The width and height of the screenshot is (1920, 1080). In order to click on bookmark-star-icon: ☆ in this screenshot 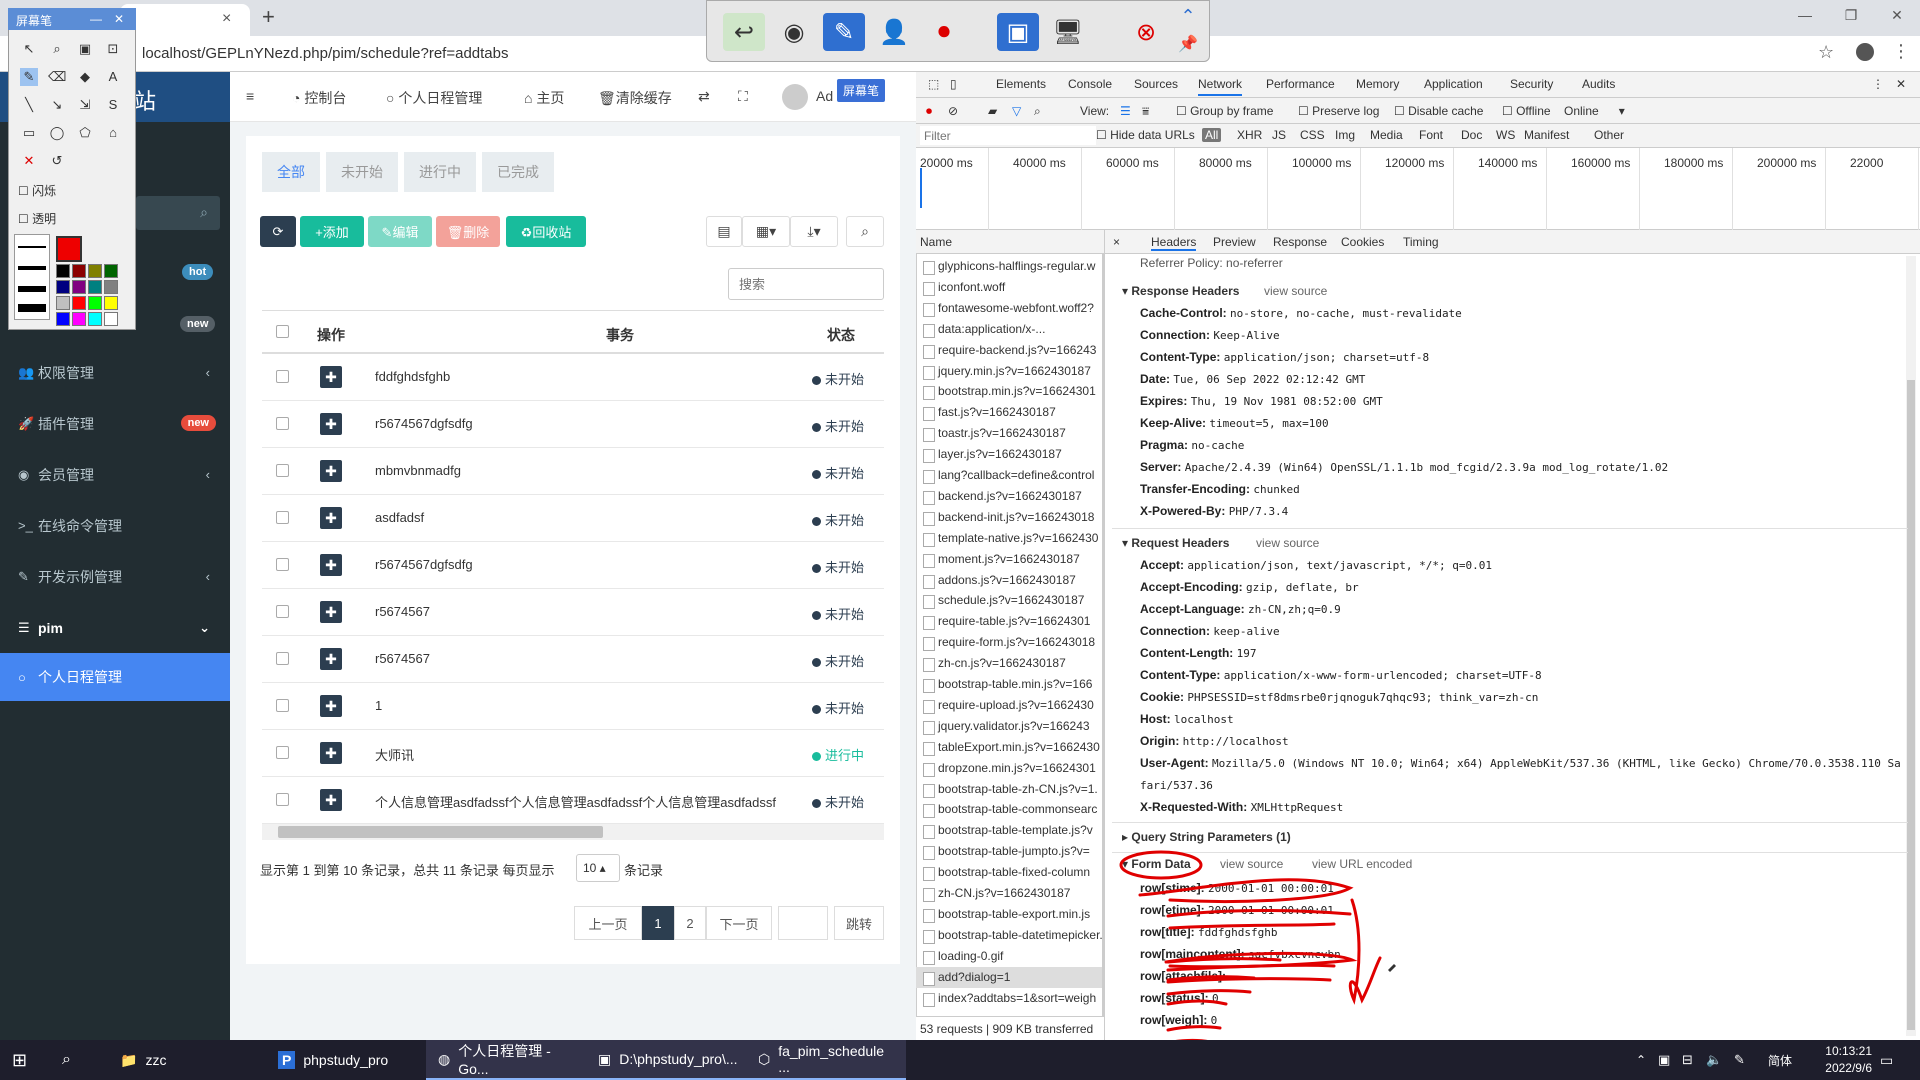, I will do `click(1826, 52)`.